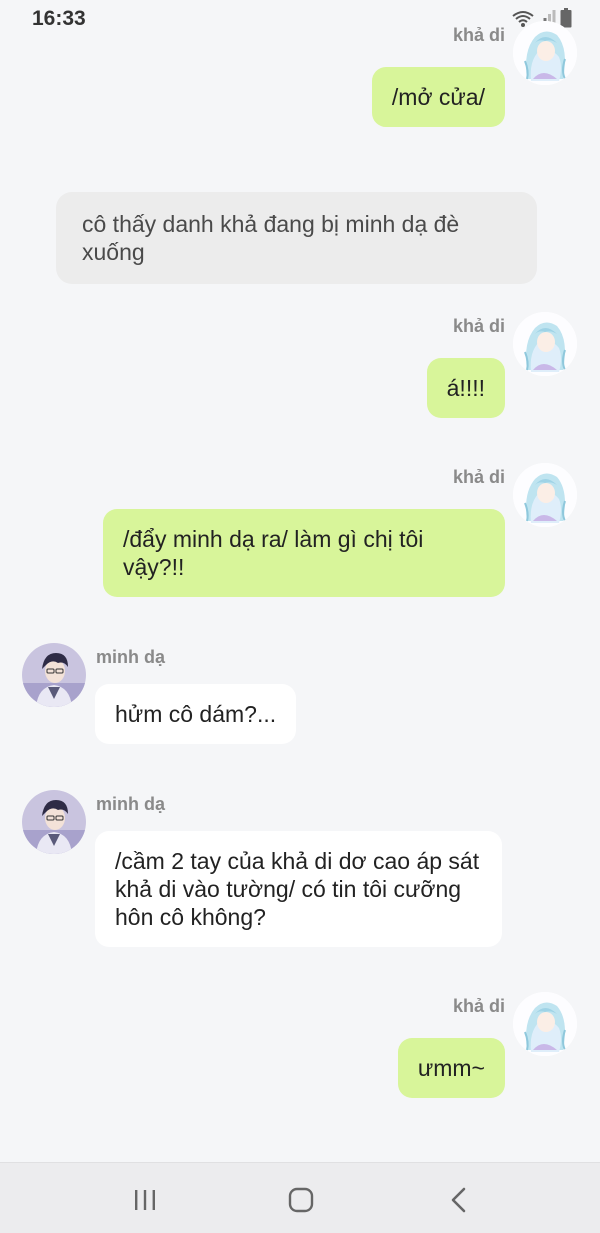  I want to click on home-icon, so click(301, 1200).